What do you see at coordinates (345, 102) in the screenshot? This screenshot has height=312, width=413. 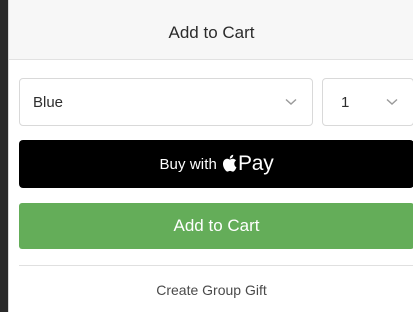 I see `quantity-select-value: 1` at bounding box center [345, 102].